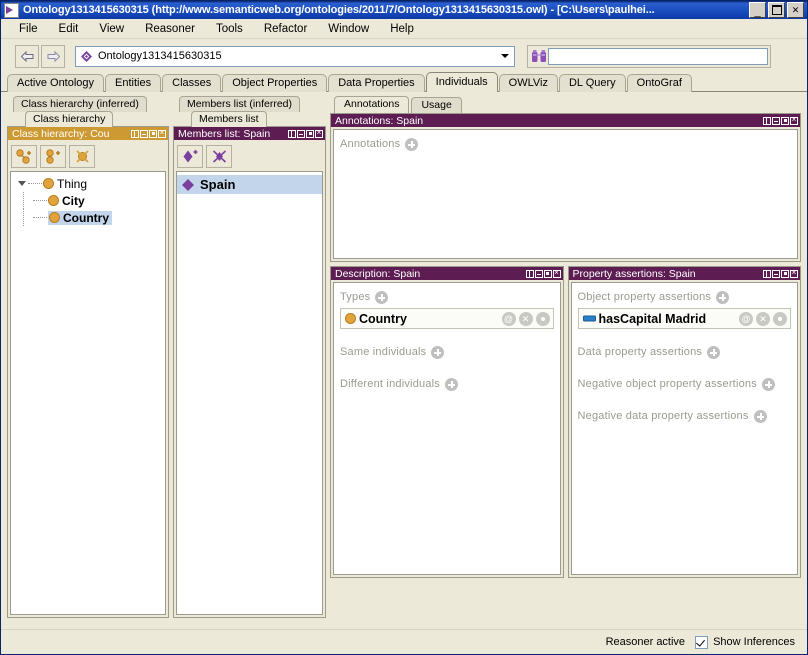  Describe the element at coordinates (29, 29) in the screenshot. I see `menu-file: File` at that location.